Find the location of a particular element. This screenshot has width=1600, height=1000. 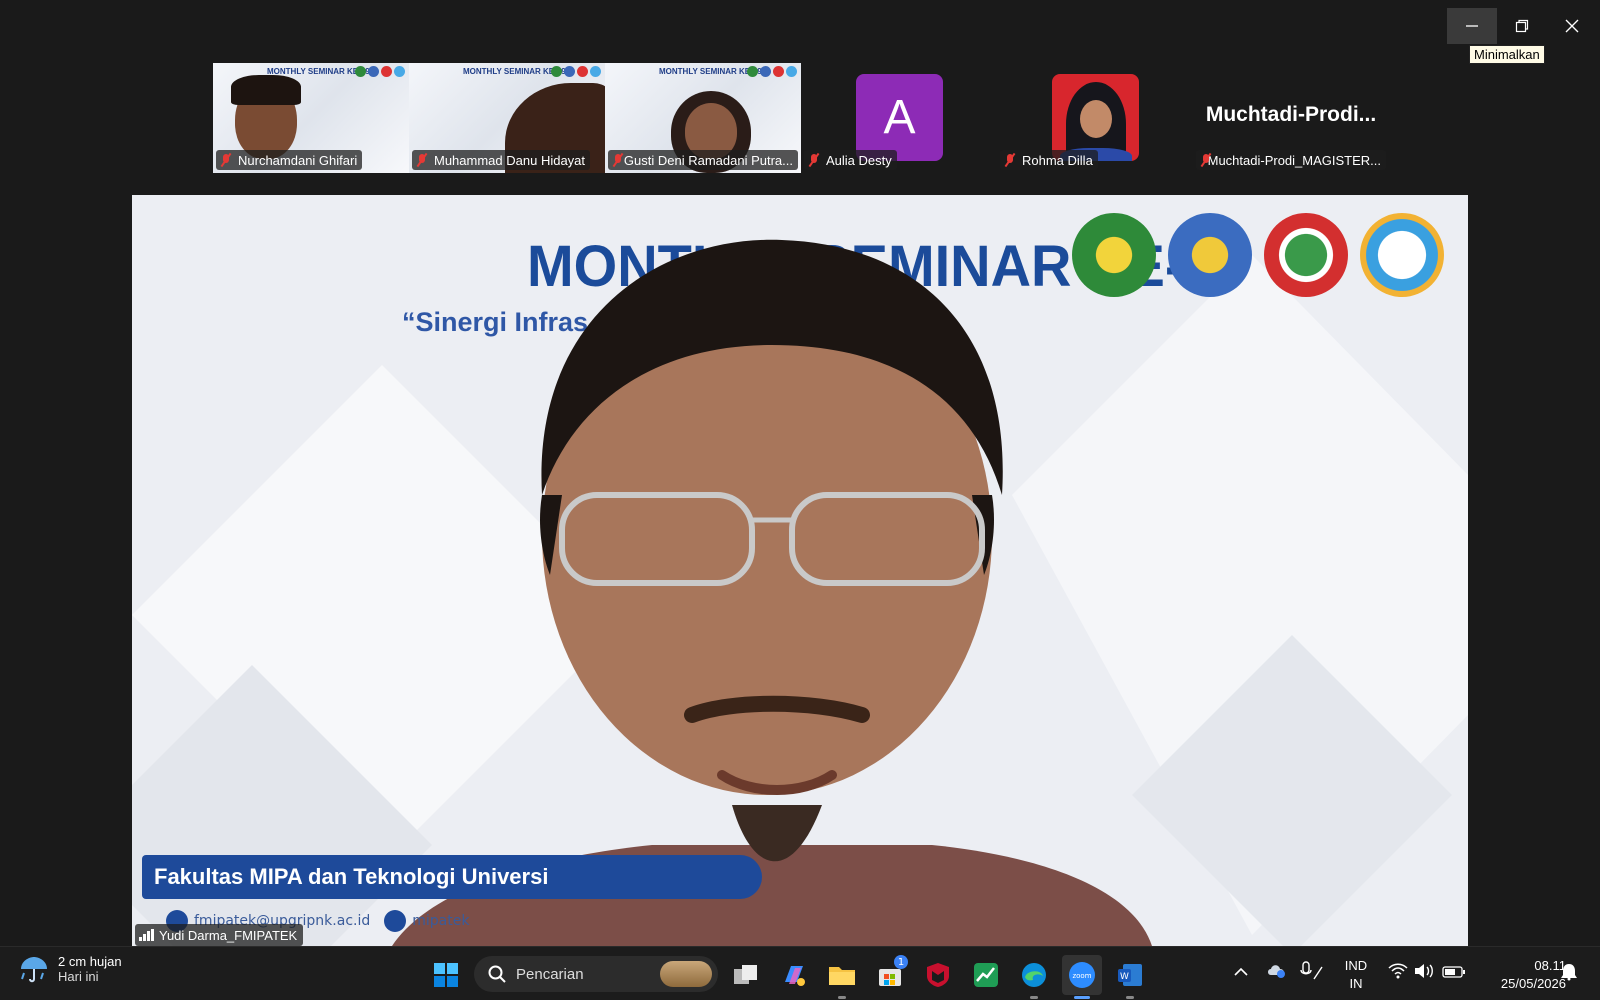

windows-icon is located at coordinates (446, 975).